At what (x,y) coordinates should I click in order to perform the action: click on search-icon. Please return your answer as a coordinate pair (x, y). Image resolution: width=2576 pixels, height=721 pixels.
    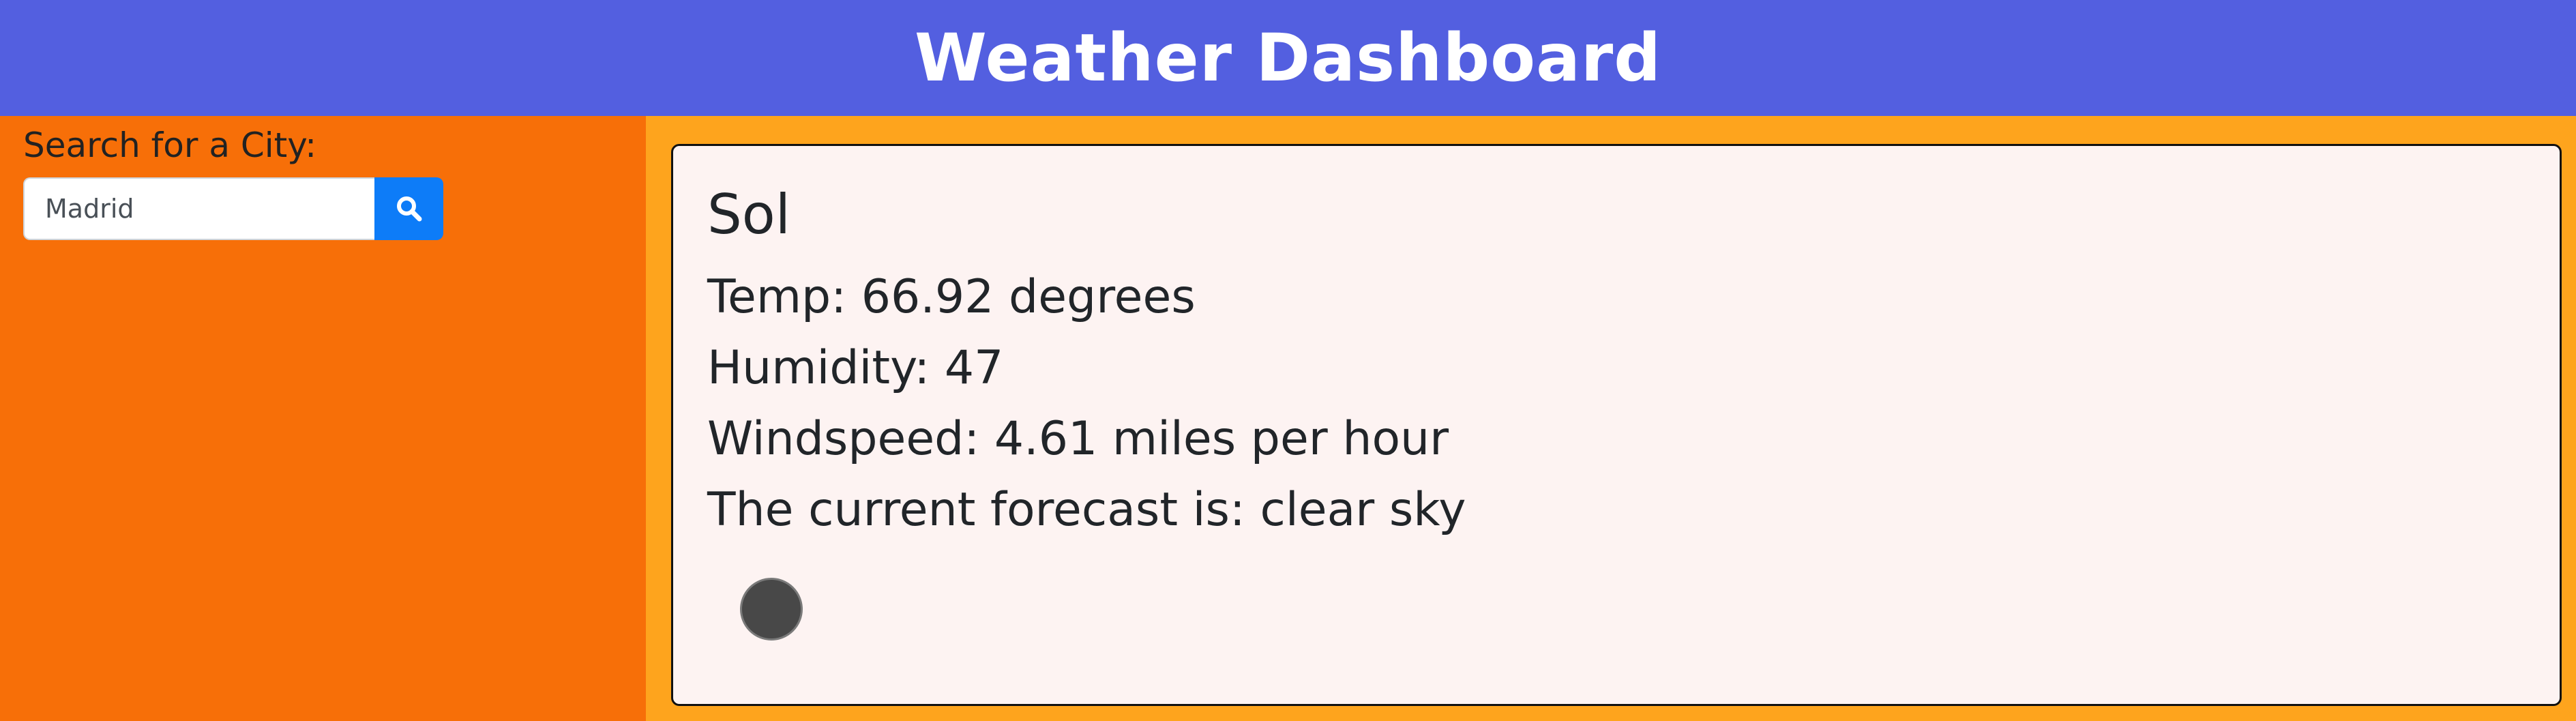
    Looking at the image, I should click on (408, 209).